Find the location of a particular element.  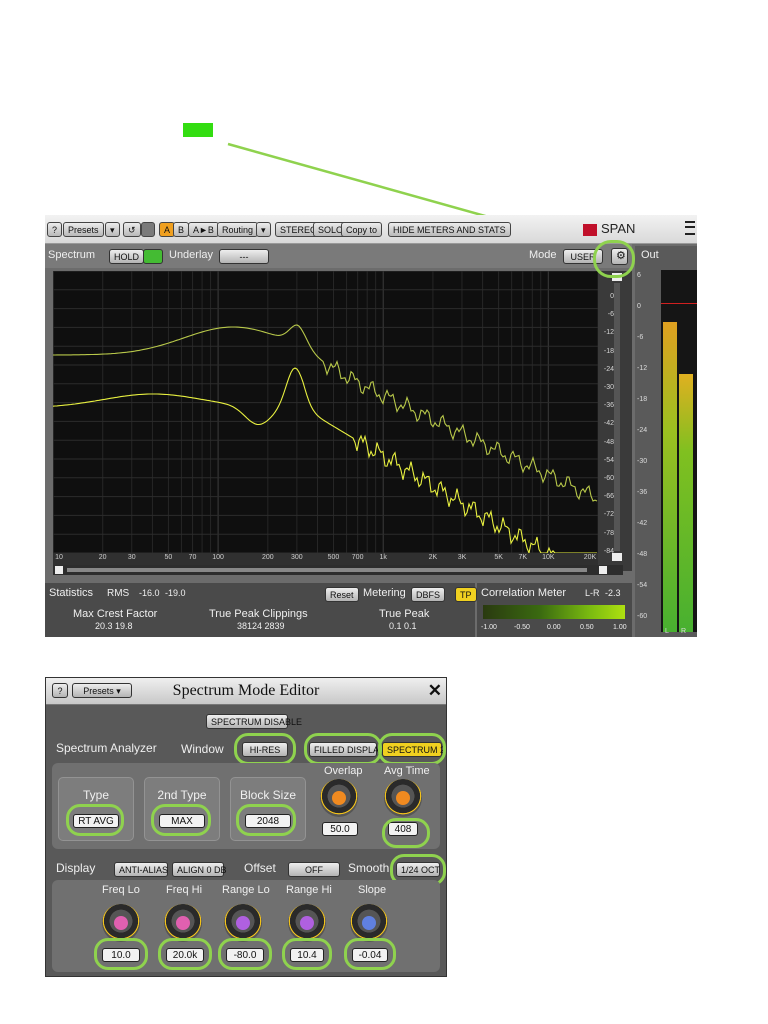

true-peak-label: True Peak is located at coordinates (404, 614).